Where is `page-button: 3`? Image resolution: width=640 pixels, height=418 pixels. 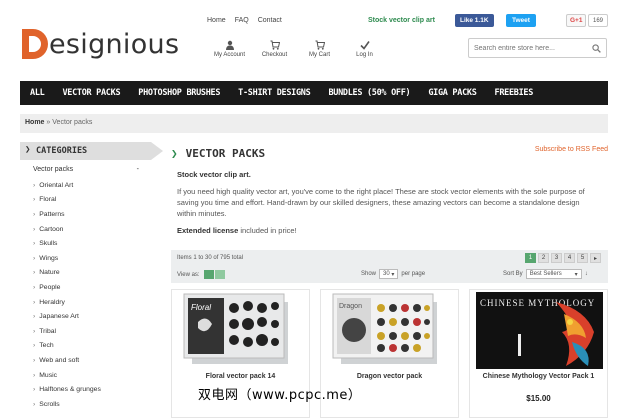
page-button: 3 is located at coordinates (556, 258).